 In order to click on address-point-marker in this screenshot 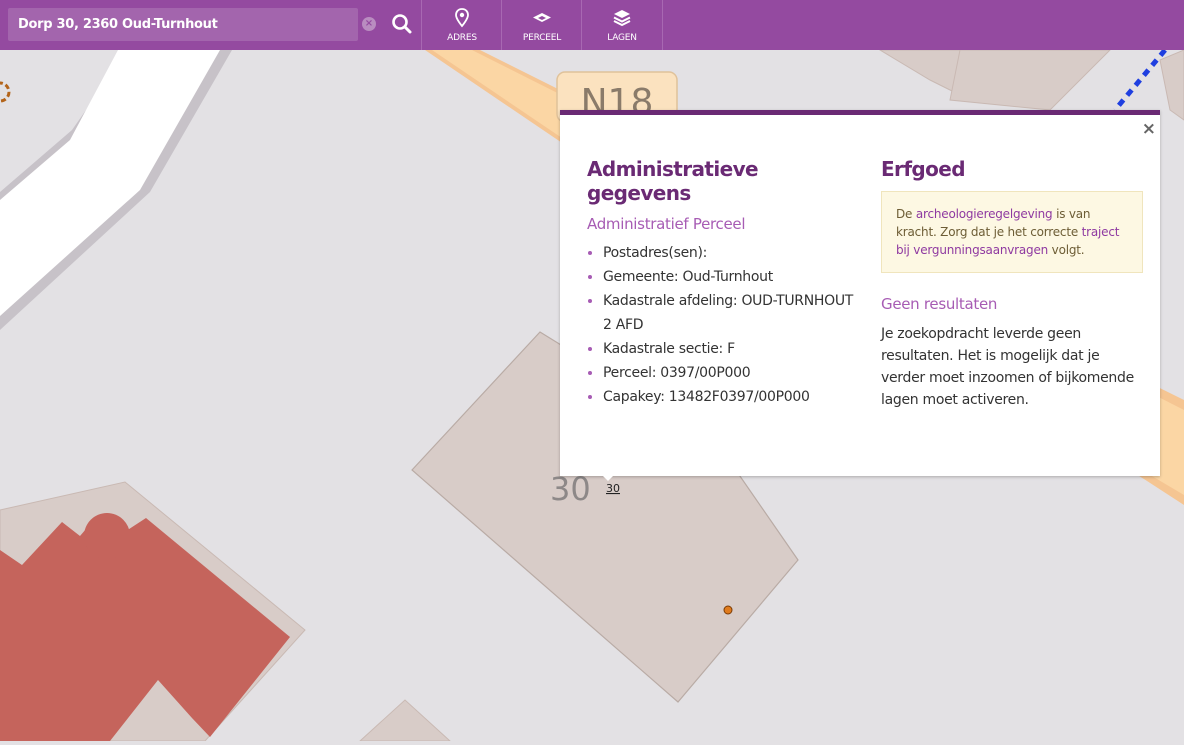, I will do `click(728, 610)`.